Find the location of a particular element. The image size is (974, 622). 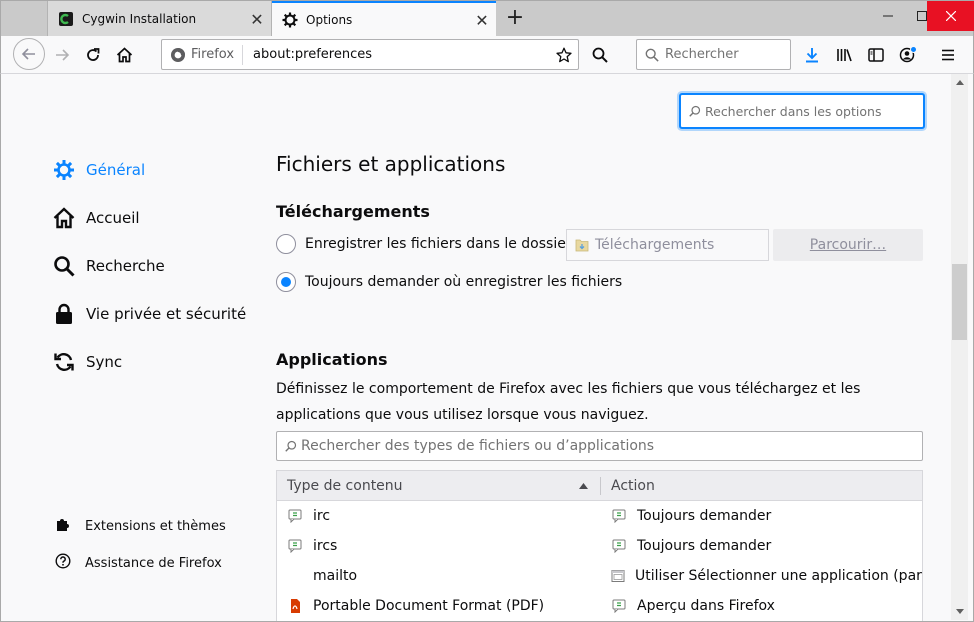

preferences-search-placeholder: Rechercher dans les options is located at coordinates (793, 111).